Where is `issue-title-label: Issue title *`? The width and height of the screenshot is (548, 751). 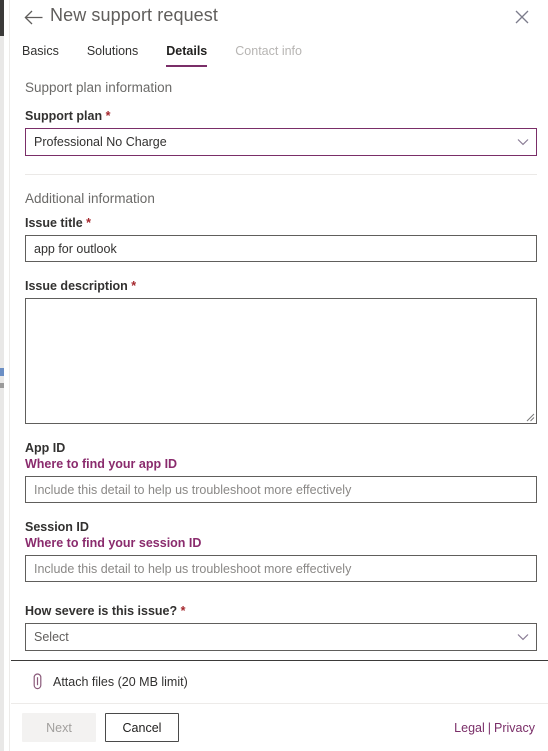 issue-title-label: Issue title * is located at coordinates (281, 223).